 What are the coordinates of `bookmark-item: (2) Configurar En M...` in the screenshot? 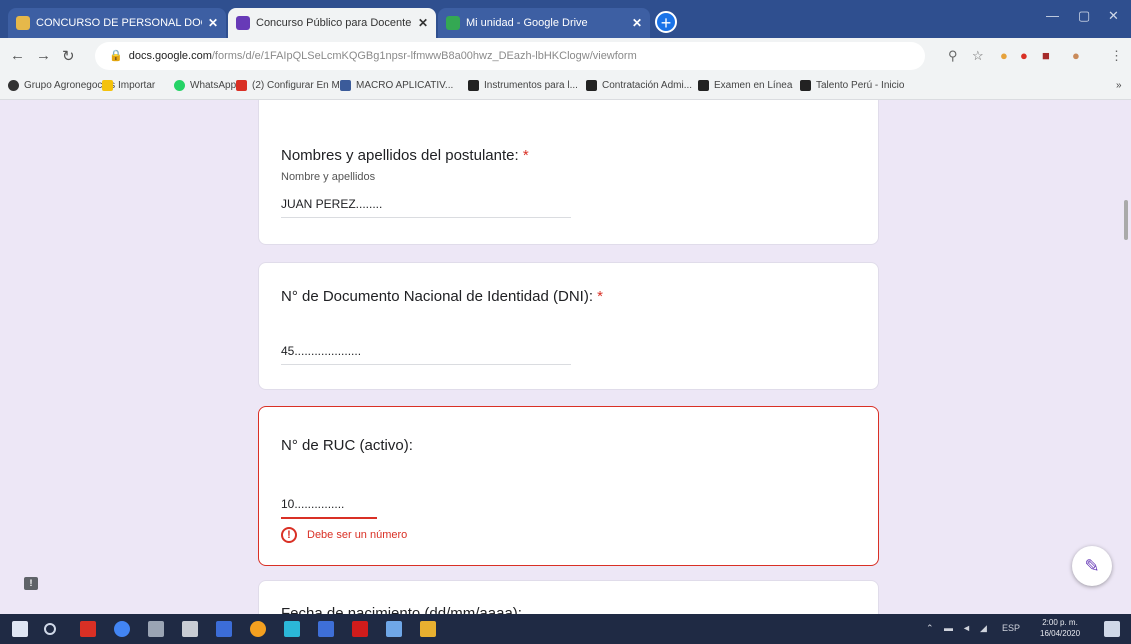 It's located at (292, 85).